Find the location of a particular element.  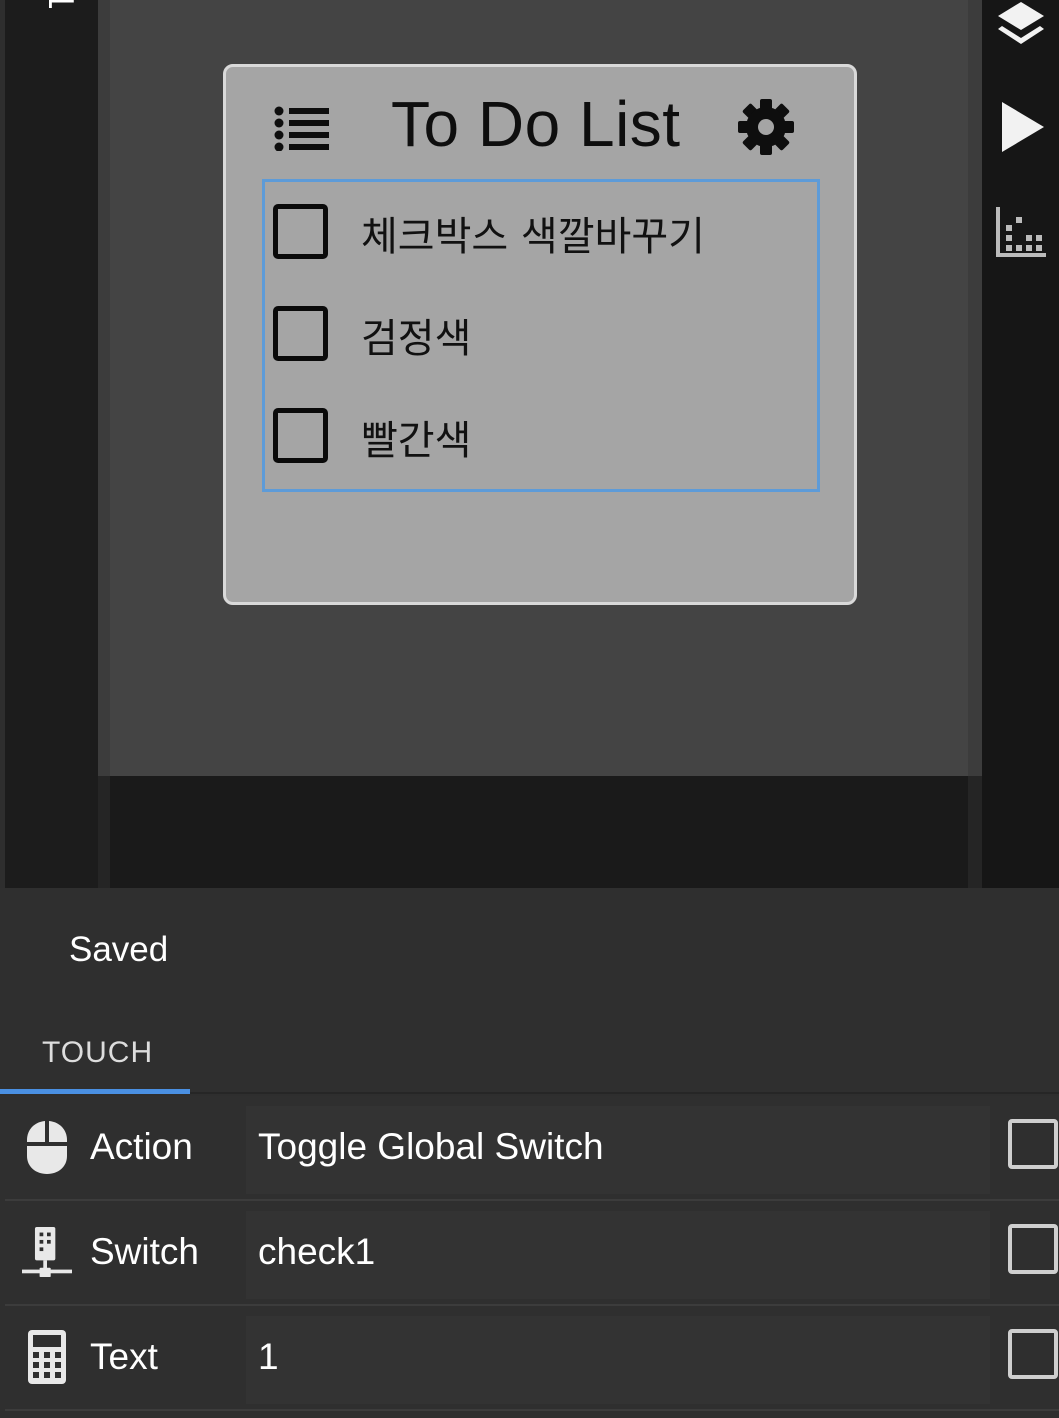

todo-item-label: 체크박스 색깔바꾸기 is located at coordinates (533, 237).